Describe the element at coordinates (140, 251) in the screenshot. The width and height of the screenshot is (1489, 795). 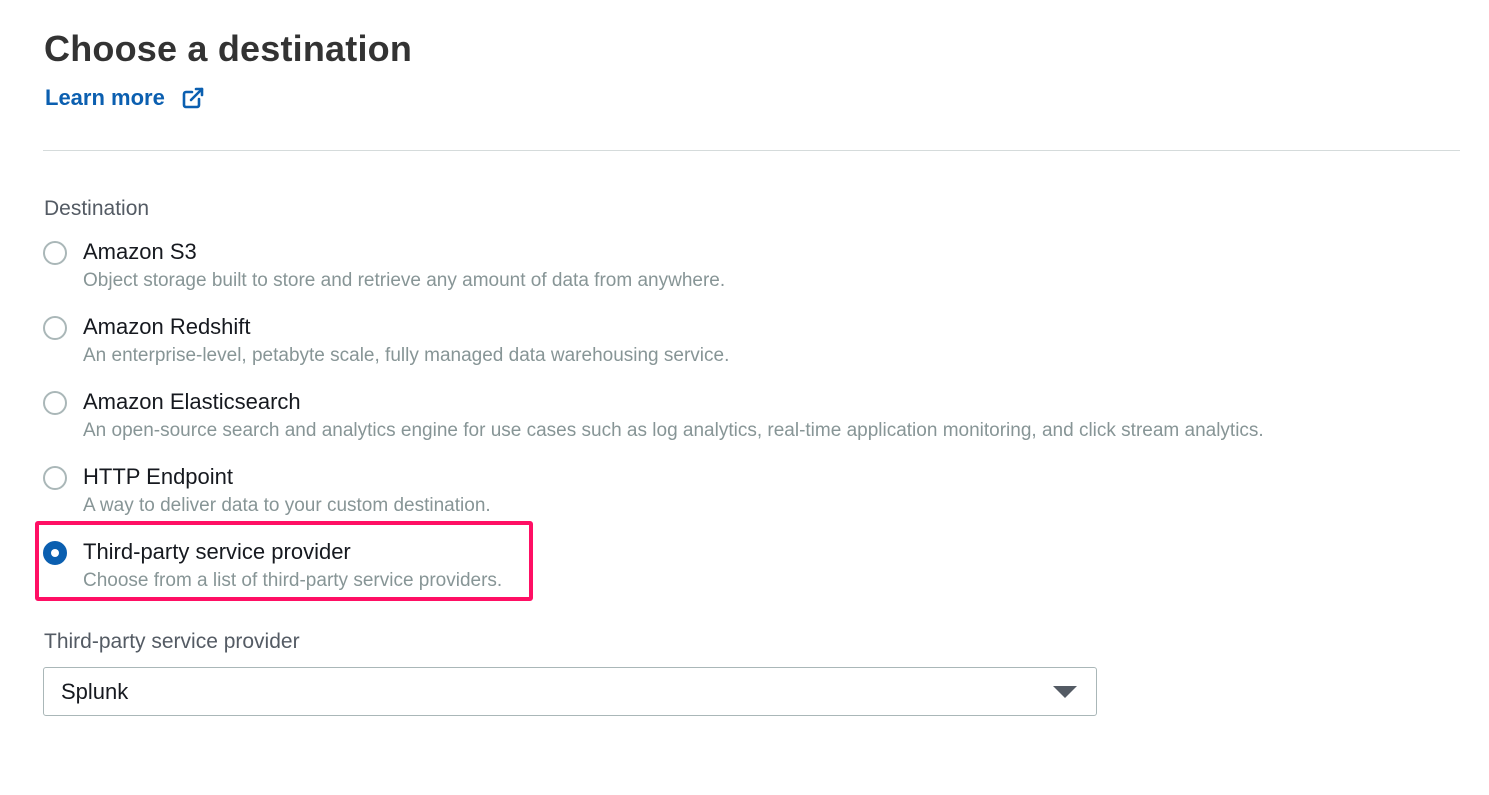
I see `radio-option-title: Amazon S3` at that location.